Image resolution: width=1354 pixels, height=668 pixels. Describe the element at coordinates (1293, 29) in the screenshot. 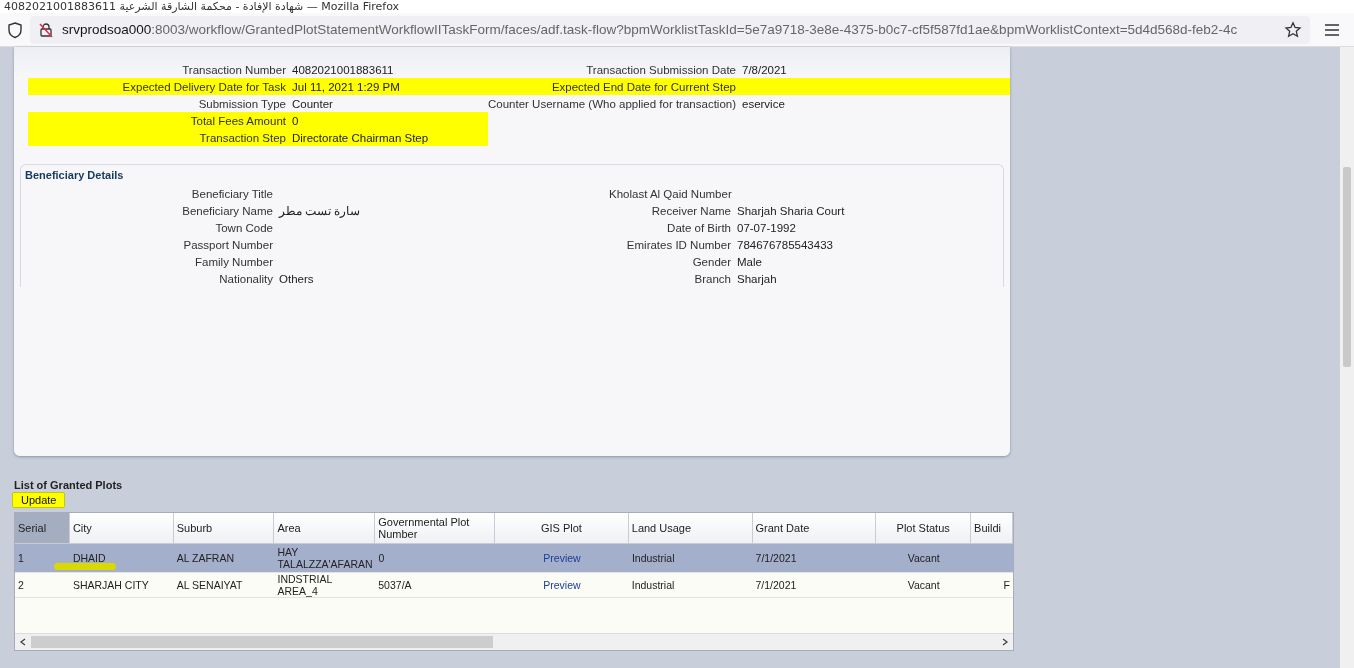

I see `star-icon` at that location.